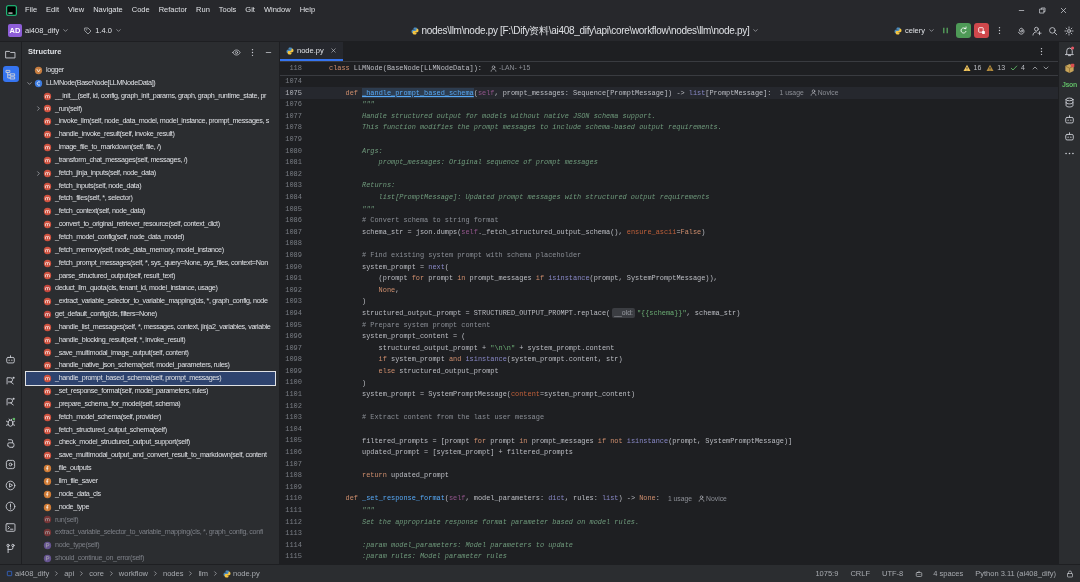 Image resolution: width=1080 pixels, height=582 pixels. What do you see at coordinates (10, 548) in the screenshot?
I see `git-icon` at bounding box center [10, 548].